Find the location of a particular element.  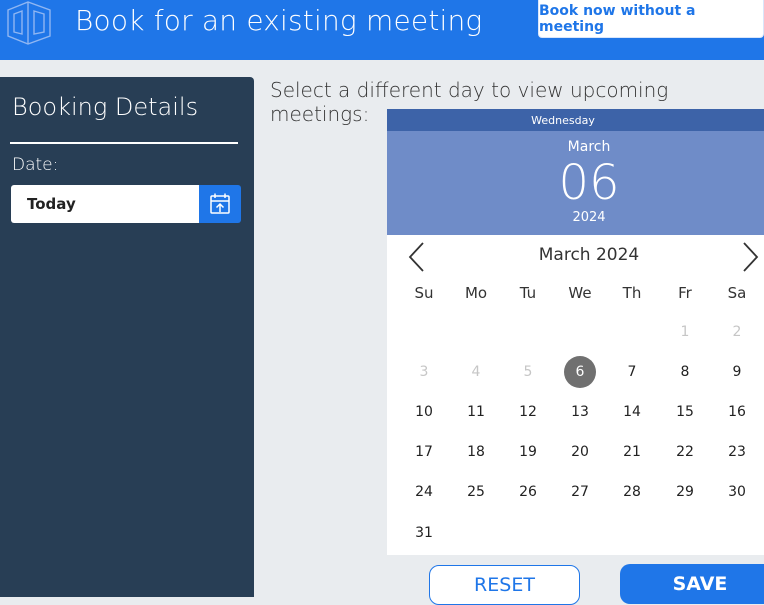

calendar-icon is located at coordinates (220, 203).